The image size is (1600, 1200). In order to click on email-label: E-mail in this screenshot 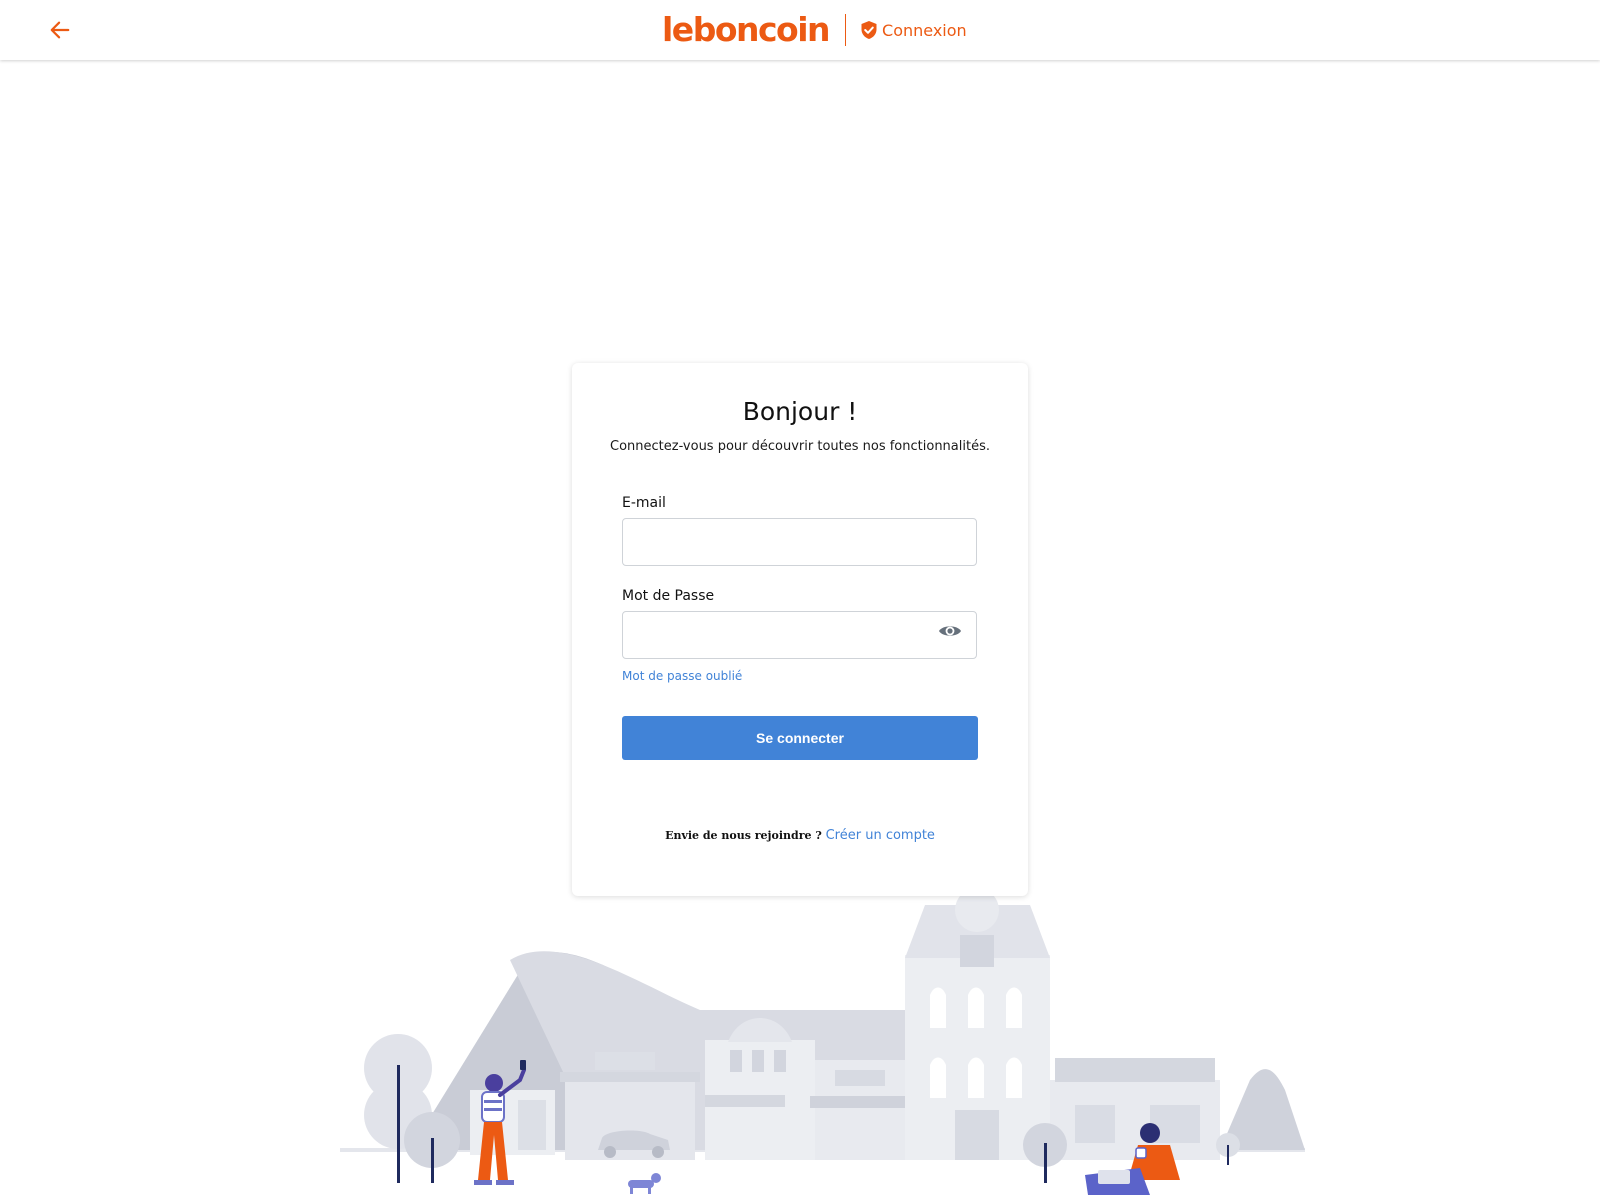, I will do `click(644, 503)`.